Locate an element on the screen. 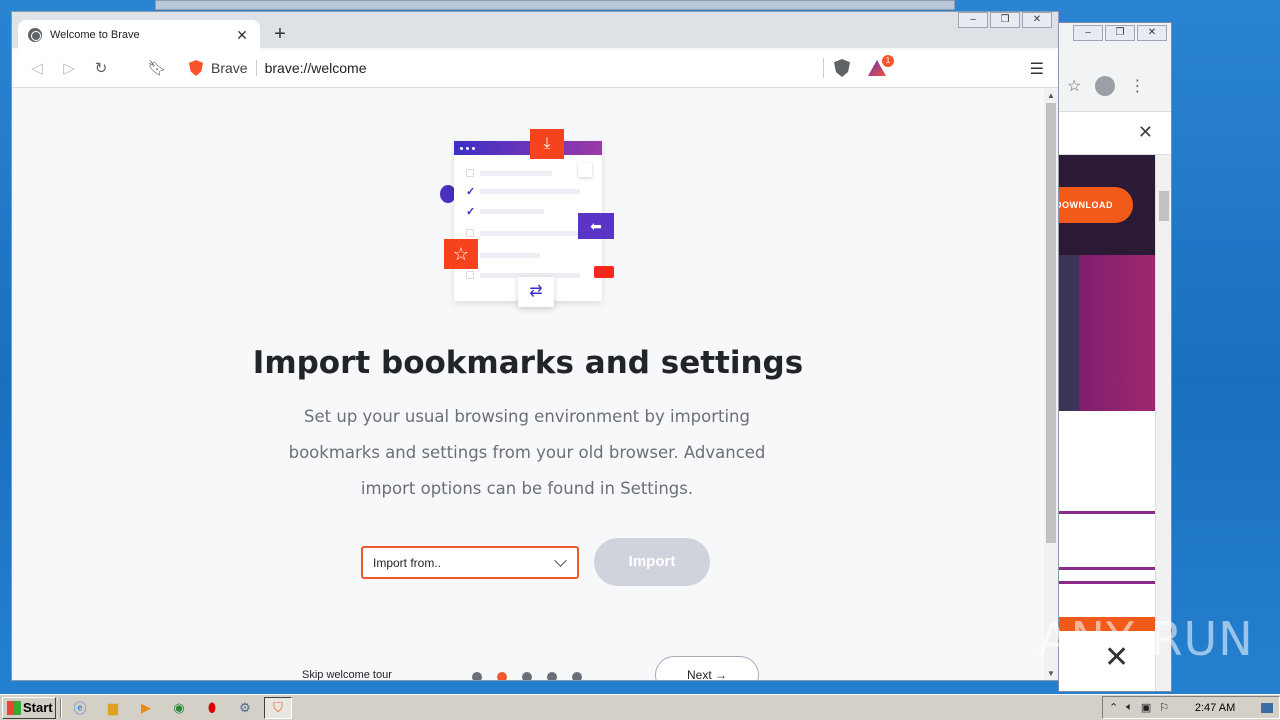  anyrun-watermark: ANY RUN is located at coordinates (1146, 639).